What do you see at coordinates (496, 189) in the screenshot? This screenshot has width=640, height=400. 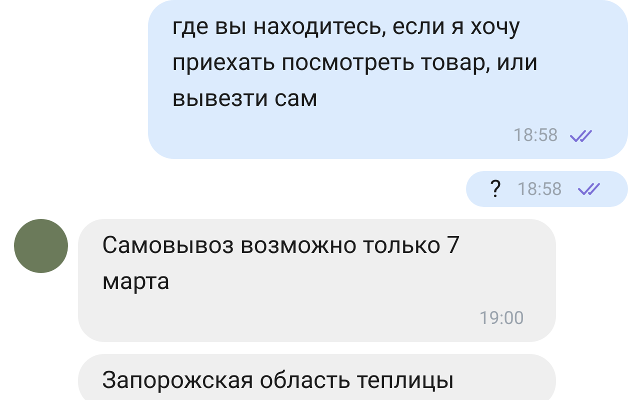 I see `message-text: ?` at bounding box center [496, 189].